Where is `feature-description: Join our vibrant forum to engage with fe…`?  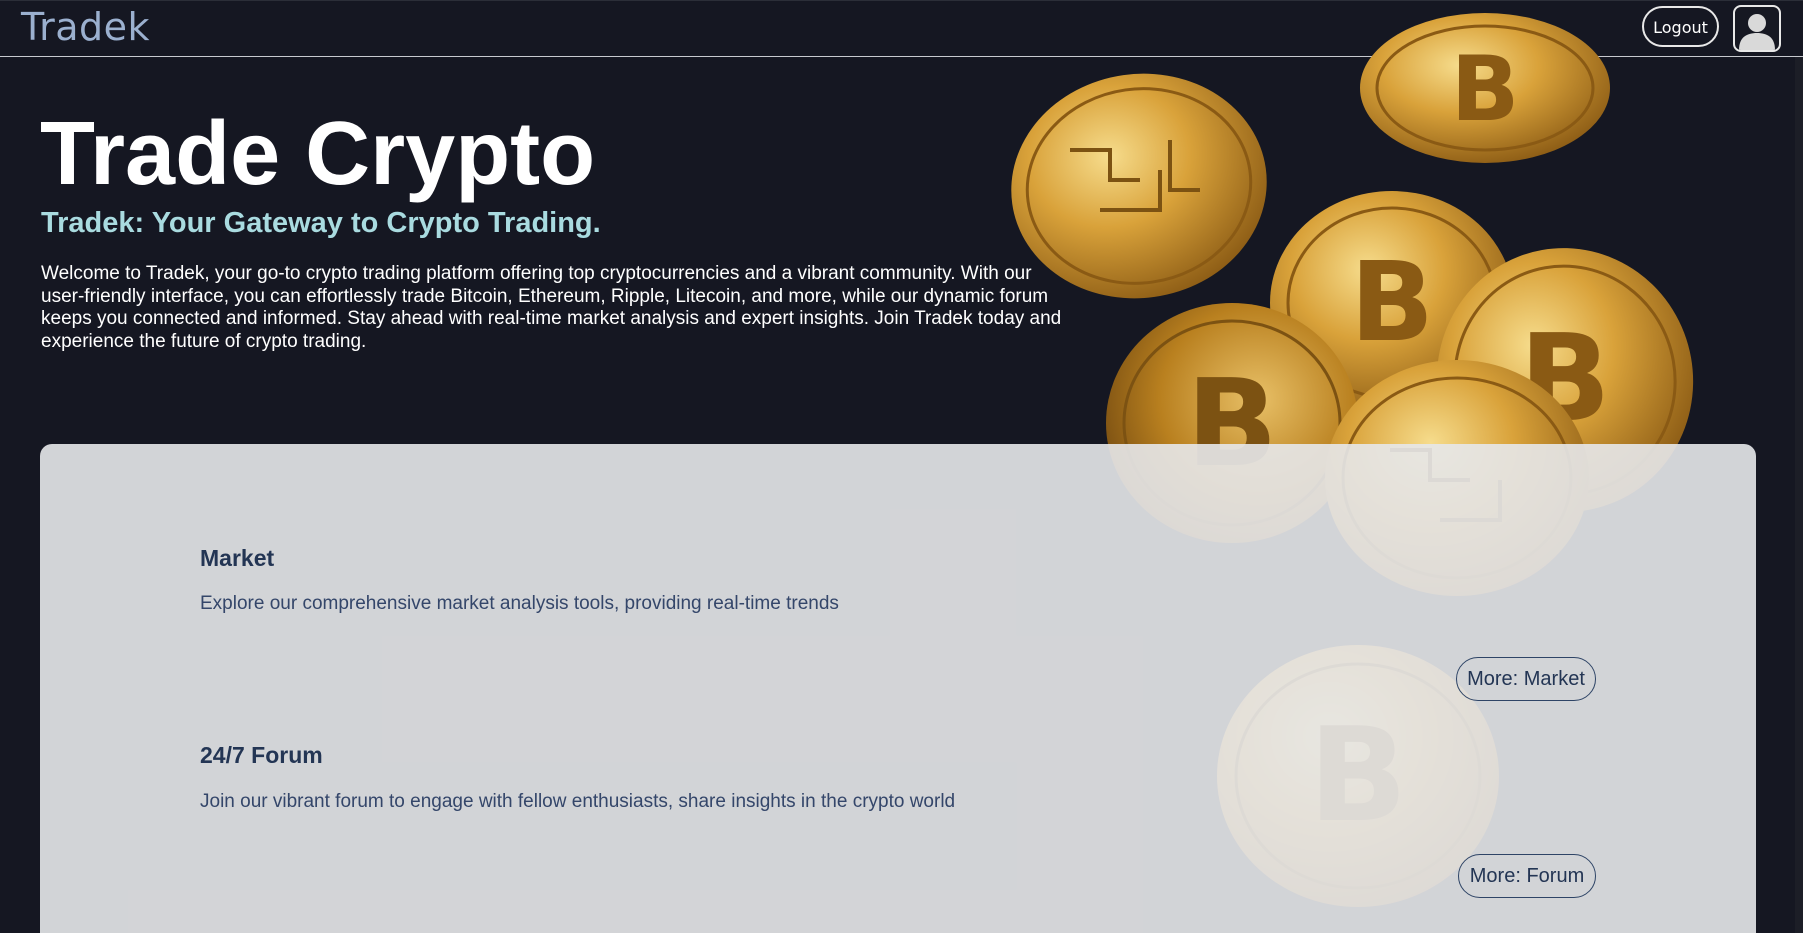
feature-description: Join our vibrant forum to engage with fe… is located at coordinates (578, 801).